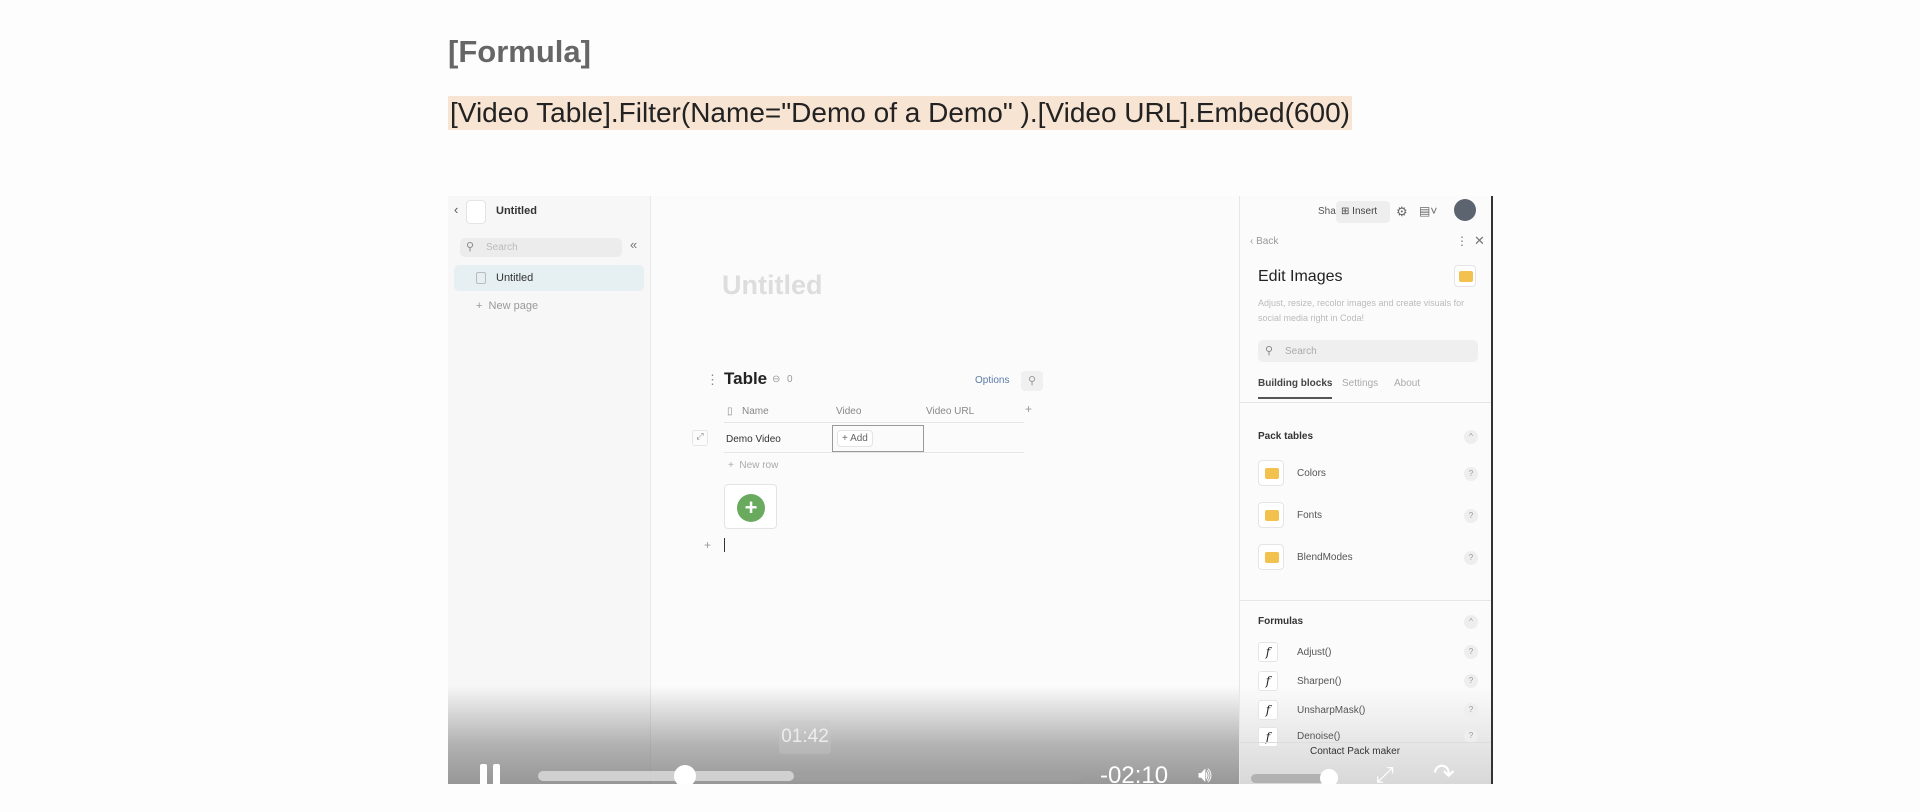 The height and width of the screenshot is (812, 1920). I want to click on fullscreen-icon: ⤢, so click(1385, 774).